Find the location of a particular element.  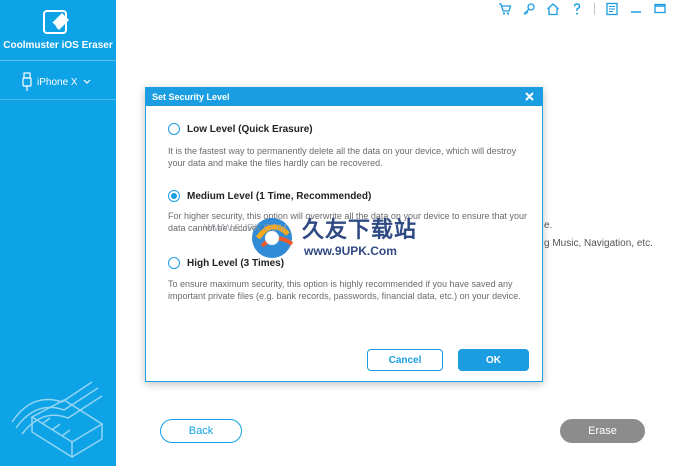

app-title: Coolmuster iOS Eraser is located at coordinates (58, 45).